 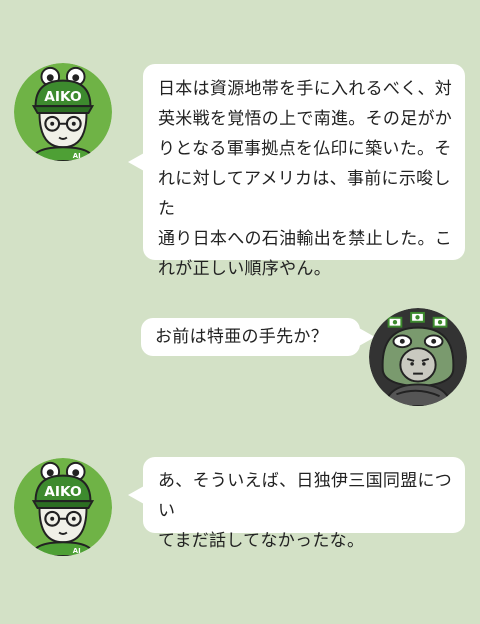 I want to click on message-bubble: あ、そういえば、日独伊三国同盟につい てまだ話してなかったな。, so click(x=296, y=504).